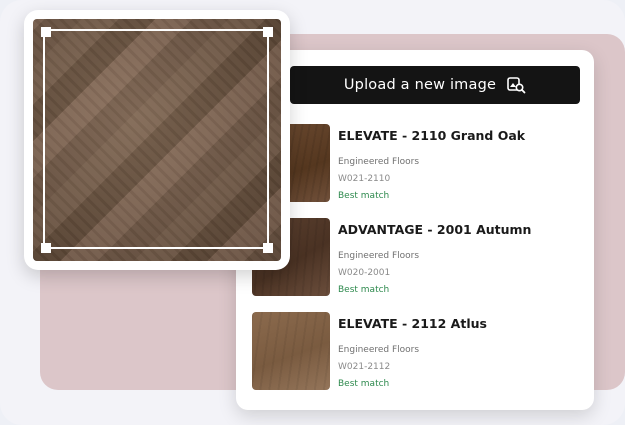  Describe the element at coordinates (364, 367) in the screenshot. I see `result-code: W021-2112` at that location.